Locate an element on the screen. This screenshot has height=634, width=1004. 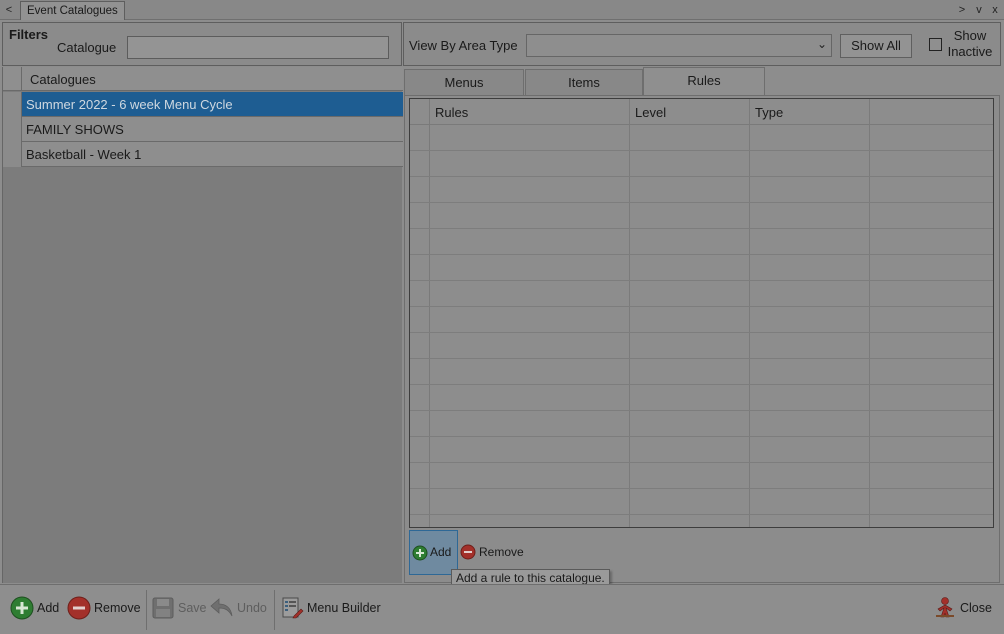
undo-arrow-icon is located at coordinates (221, 607).